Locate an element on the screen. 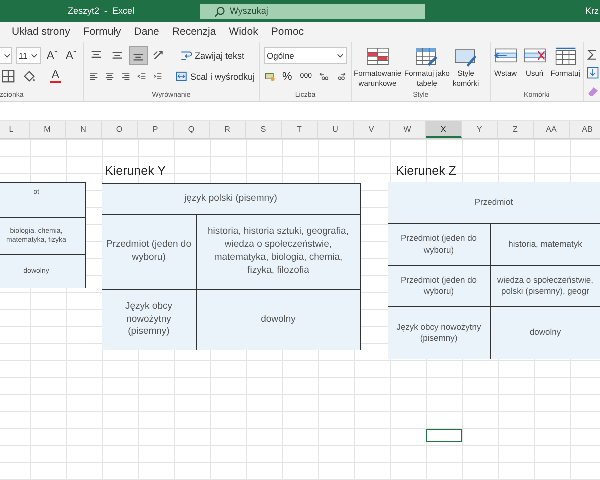  menu-tab: Układ strony is located at coordinates (41, 32).